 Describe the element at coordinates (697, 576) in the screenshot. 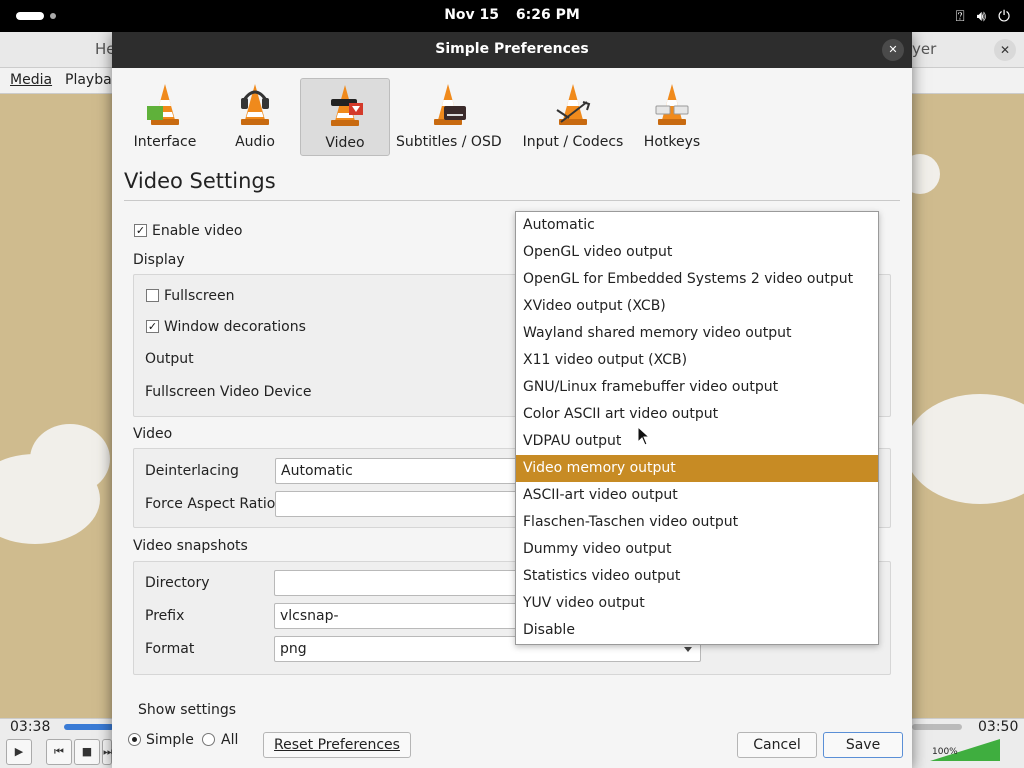

I see `output-option: Statistics video output` at that location.